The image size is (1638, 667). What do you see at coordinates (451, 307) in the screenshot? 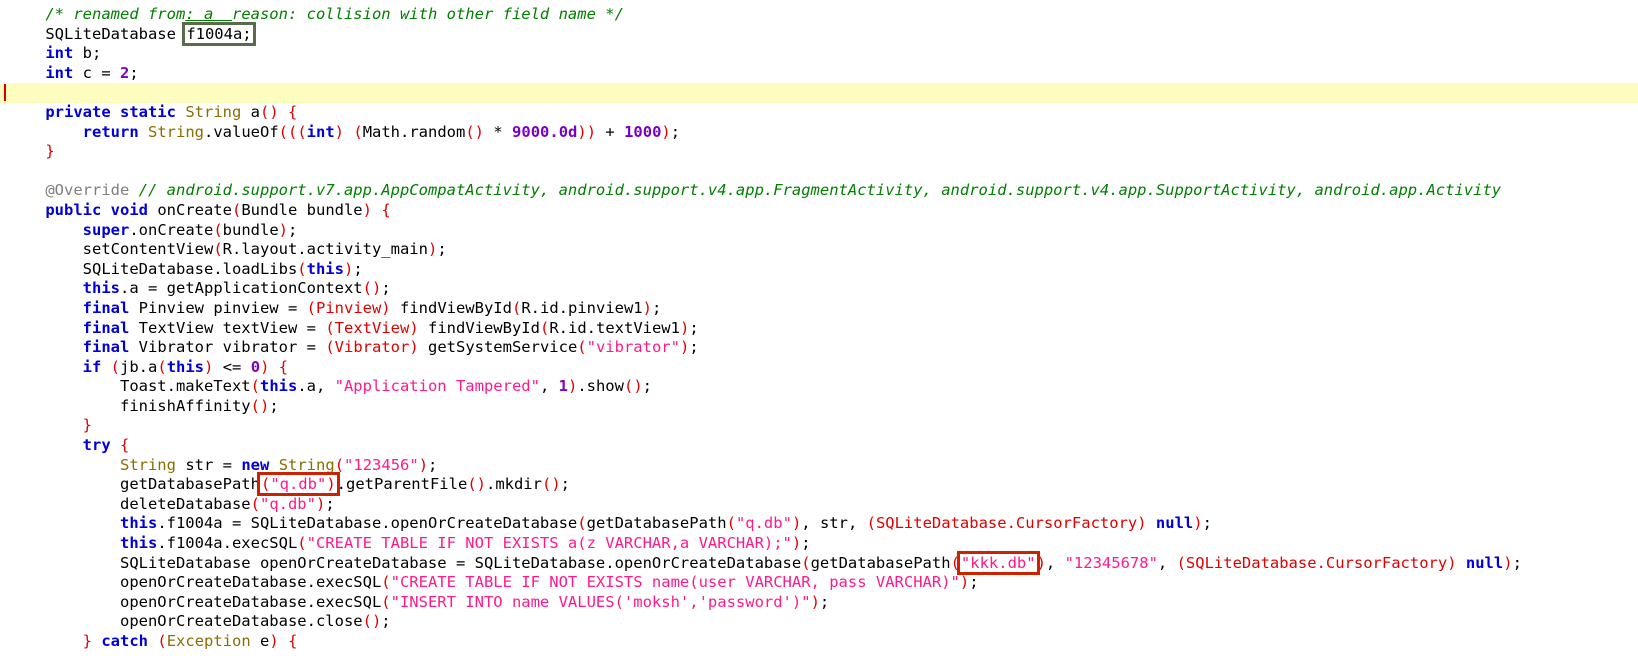
I see `code-token: findViewById` at bounding box center [451, 307].